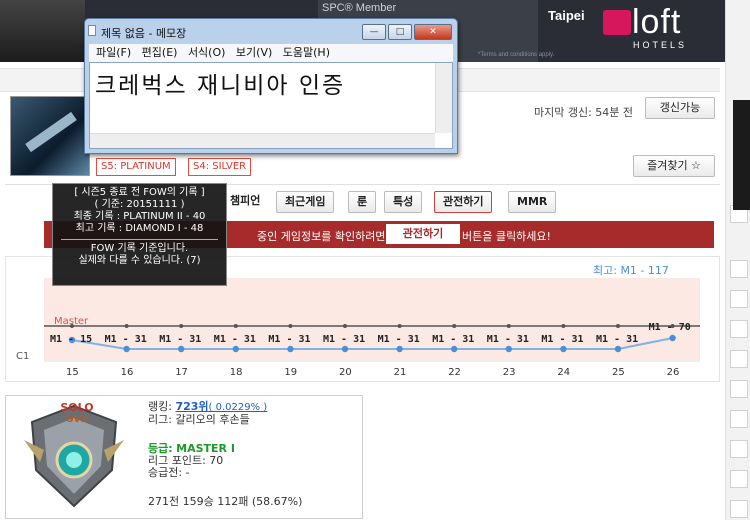 The image size is (750, 520). Describe the element at coordinates (238, 407) in the screenshot. I see `ranking-percent: ( 0.0229% )` at that location.